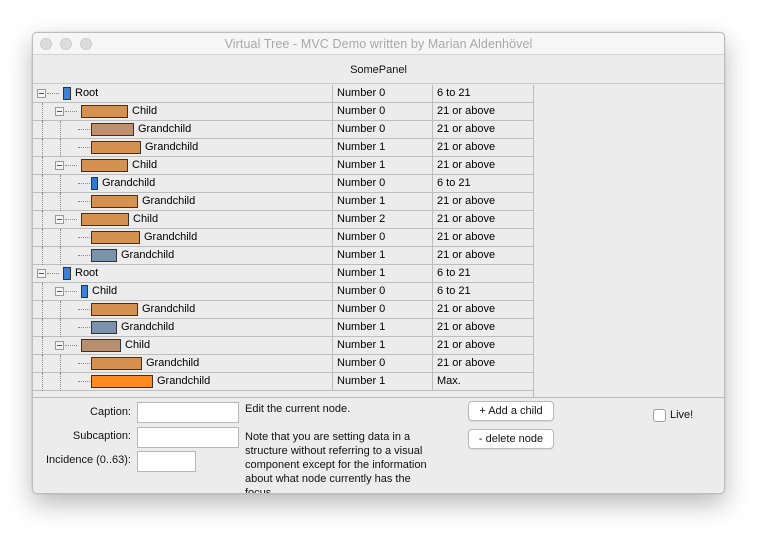  Describe the element at coordinates (483, 183) in the screenshot. I see `range-cell: 6 to 21` at that location.